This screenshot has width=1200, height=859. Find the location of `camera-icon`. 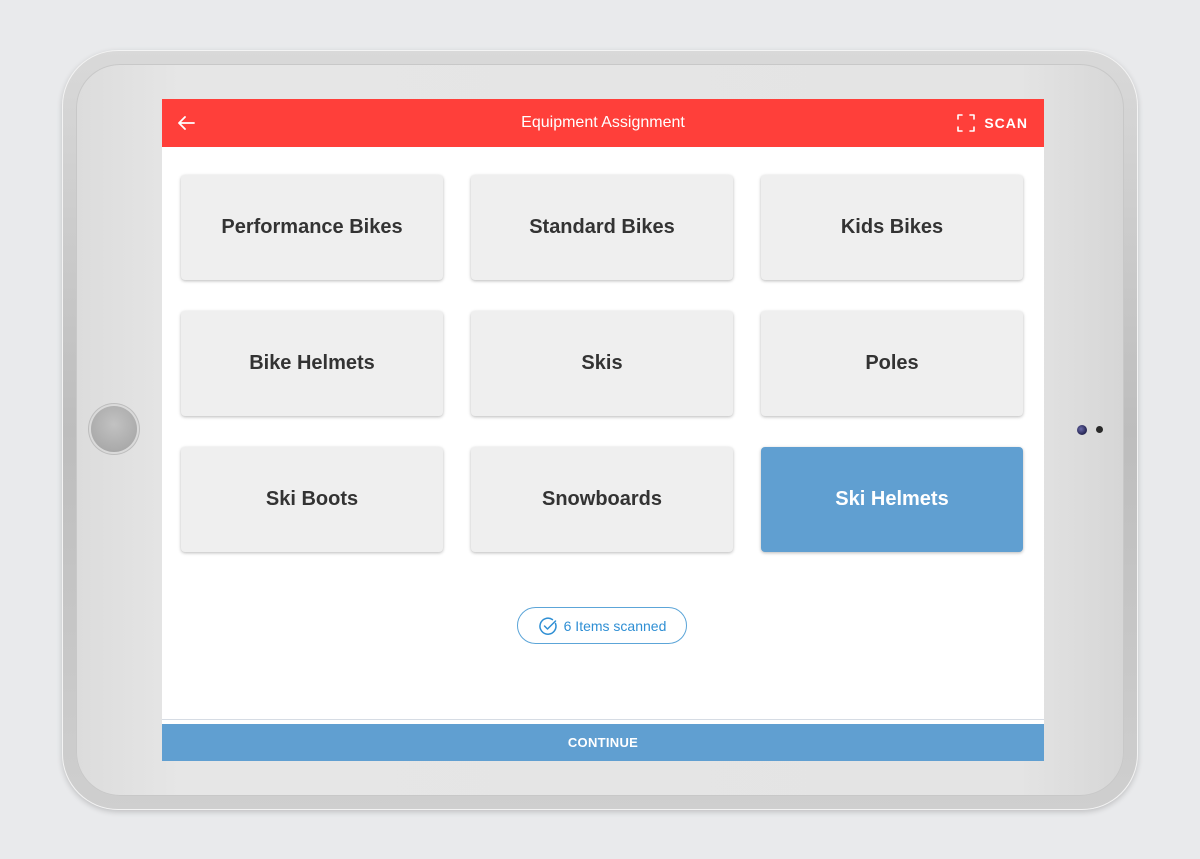

camera-icon is located at coordinates (1082, 430).